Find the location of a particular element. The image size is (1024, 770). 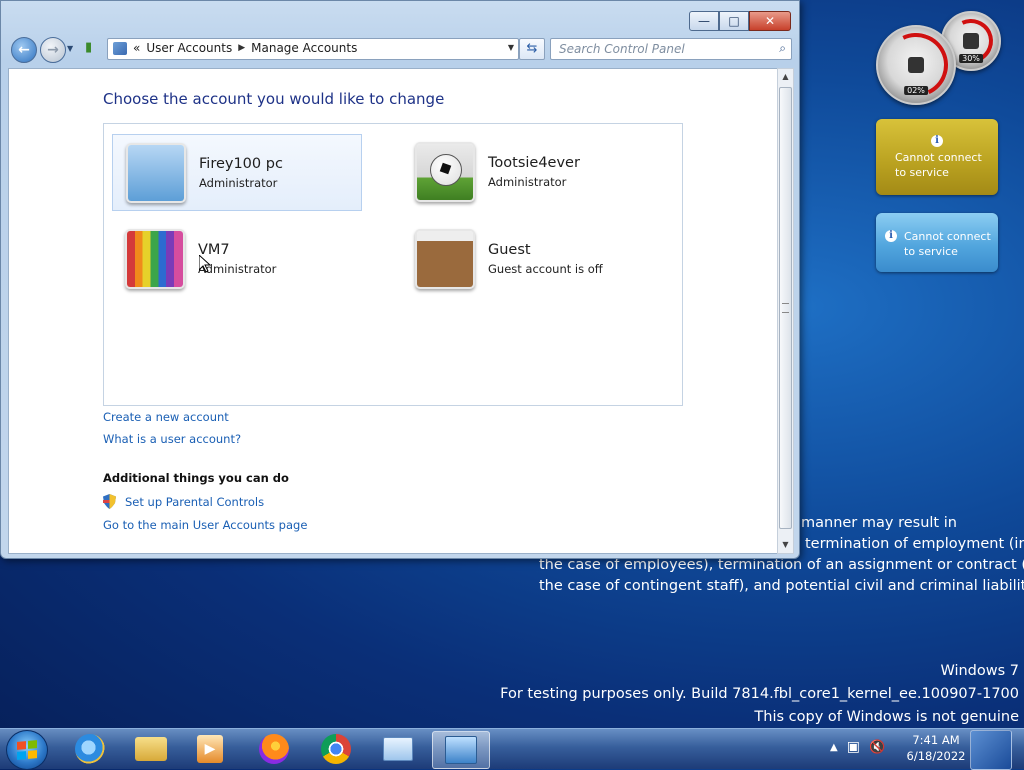

currency-gadget: i Cannot connect to service is located at coordinates (937, 242).